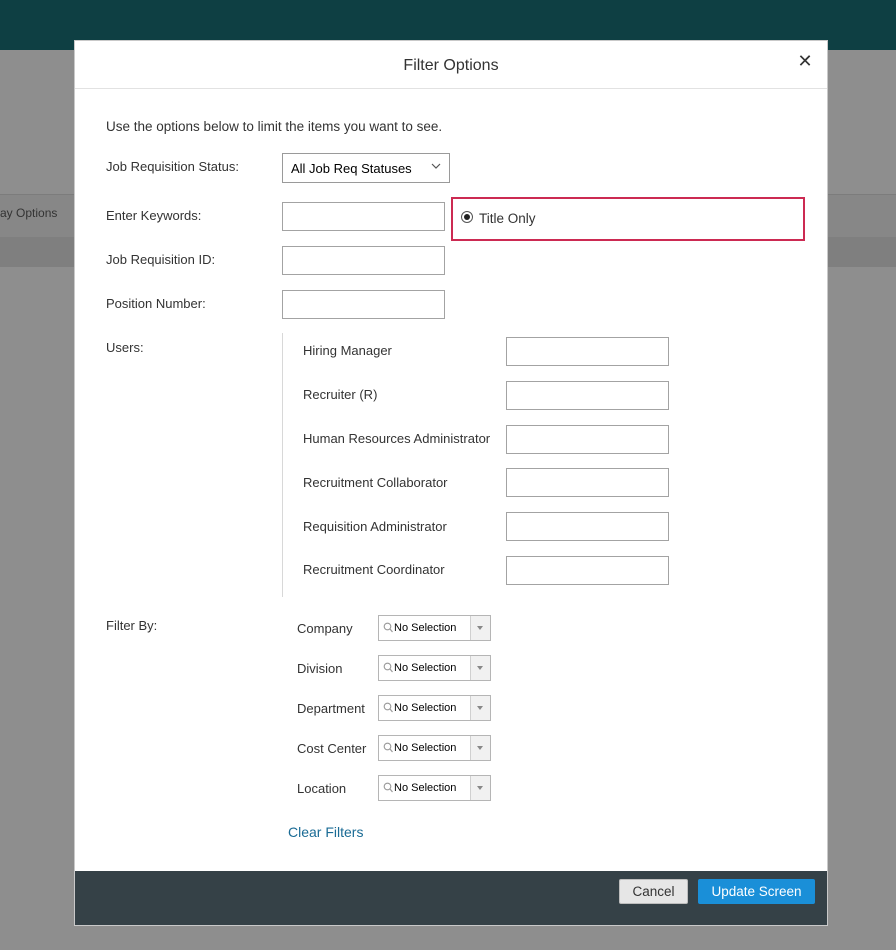 The height and width of the screenshot is (950, 896). I want to click on keywords-input, so click(363, 216).